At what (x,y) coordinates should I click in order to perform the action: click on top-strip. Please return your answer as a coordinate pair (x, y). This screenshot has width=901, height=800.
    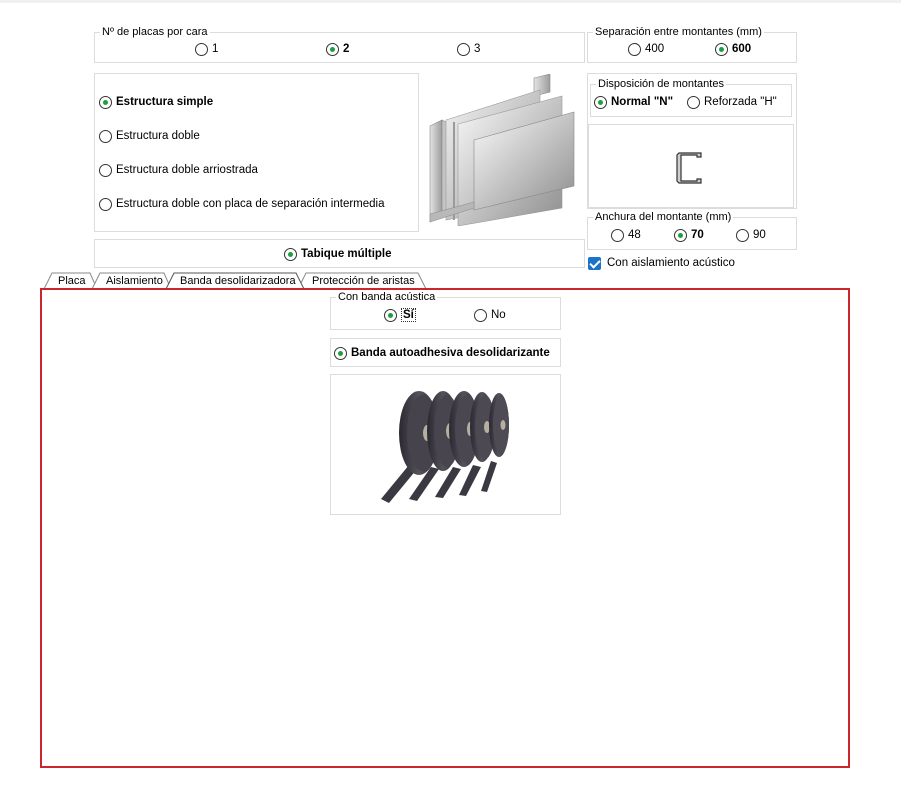
    Looking at the image, I should click on (450, 1).